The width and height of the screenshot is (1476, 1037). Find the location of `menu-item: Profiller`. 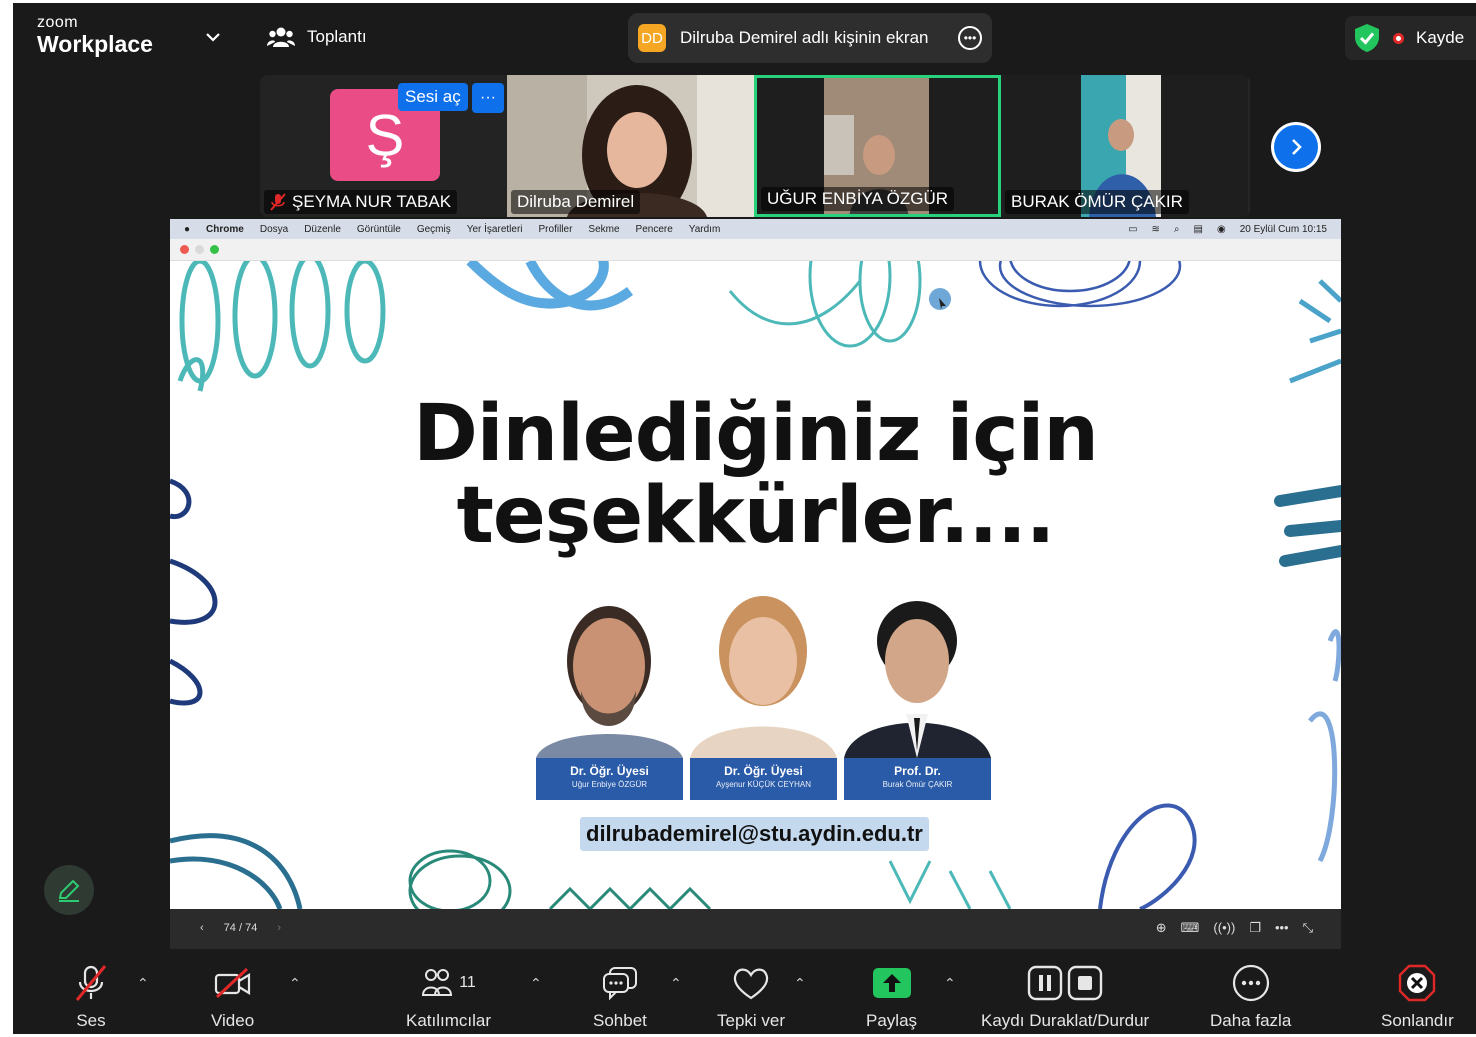

menu-item: Profiller is located at coordinates (555, 229).